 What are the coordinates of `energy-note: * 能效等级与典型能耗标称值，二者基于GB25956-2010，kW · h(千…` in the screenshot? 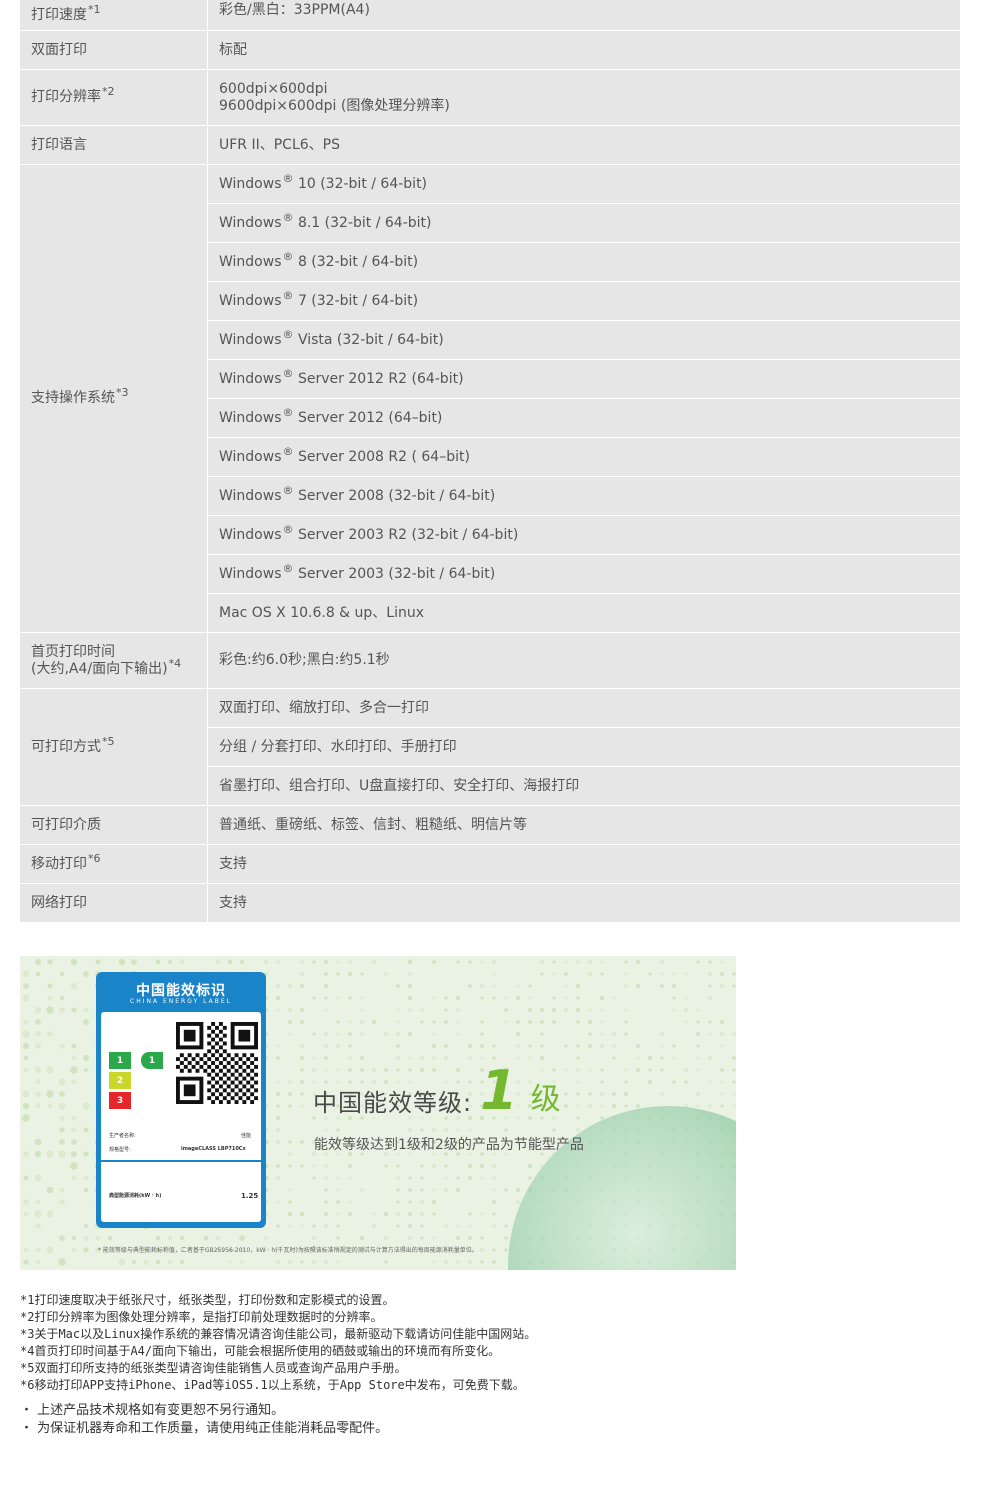 It's located at (288, 1250).